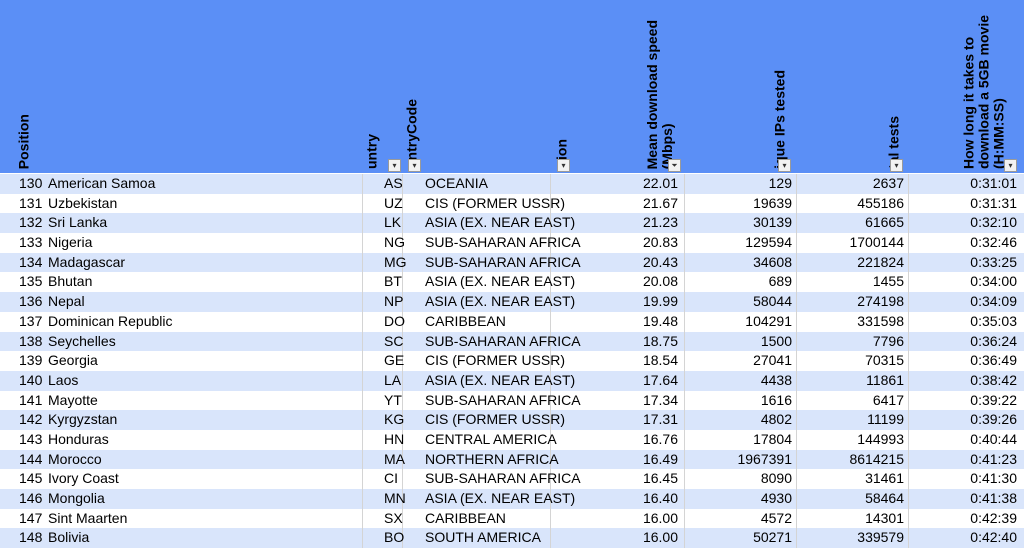 The image size is (1024, 557). I want to click on cell-country-code: CI, so click(391, 479).